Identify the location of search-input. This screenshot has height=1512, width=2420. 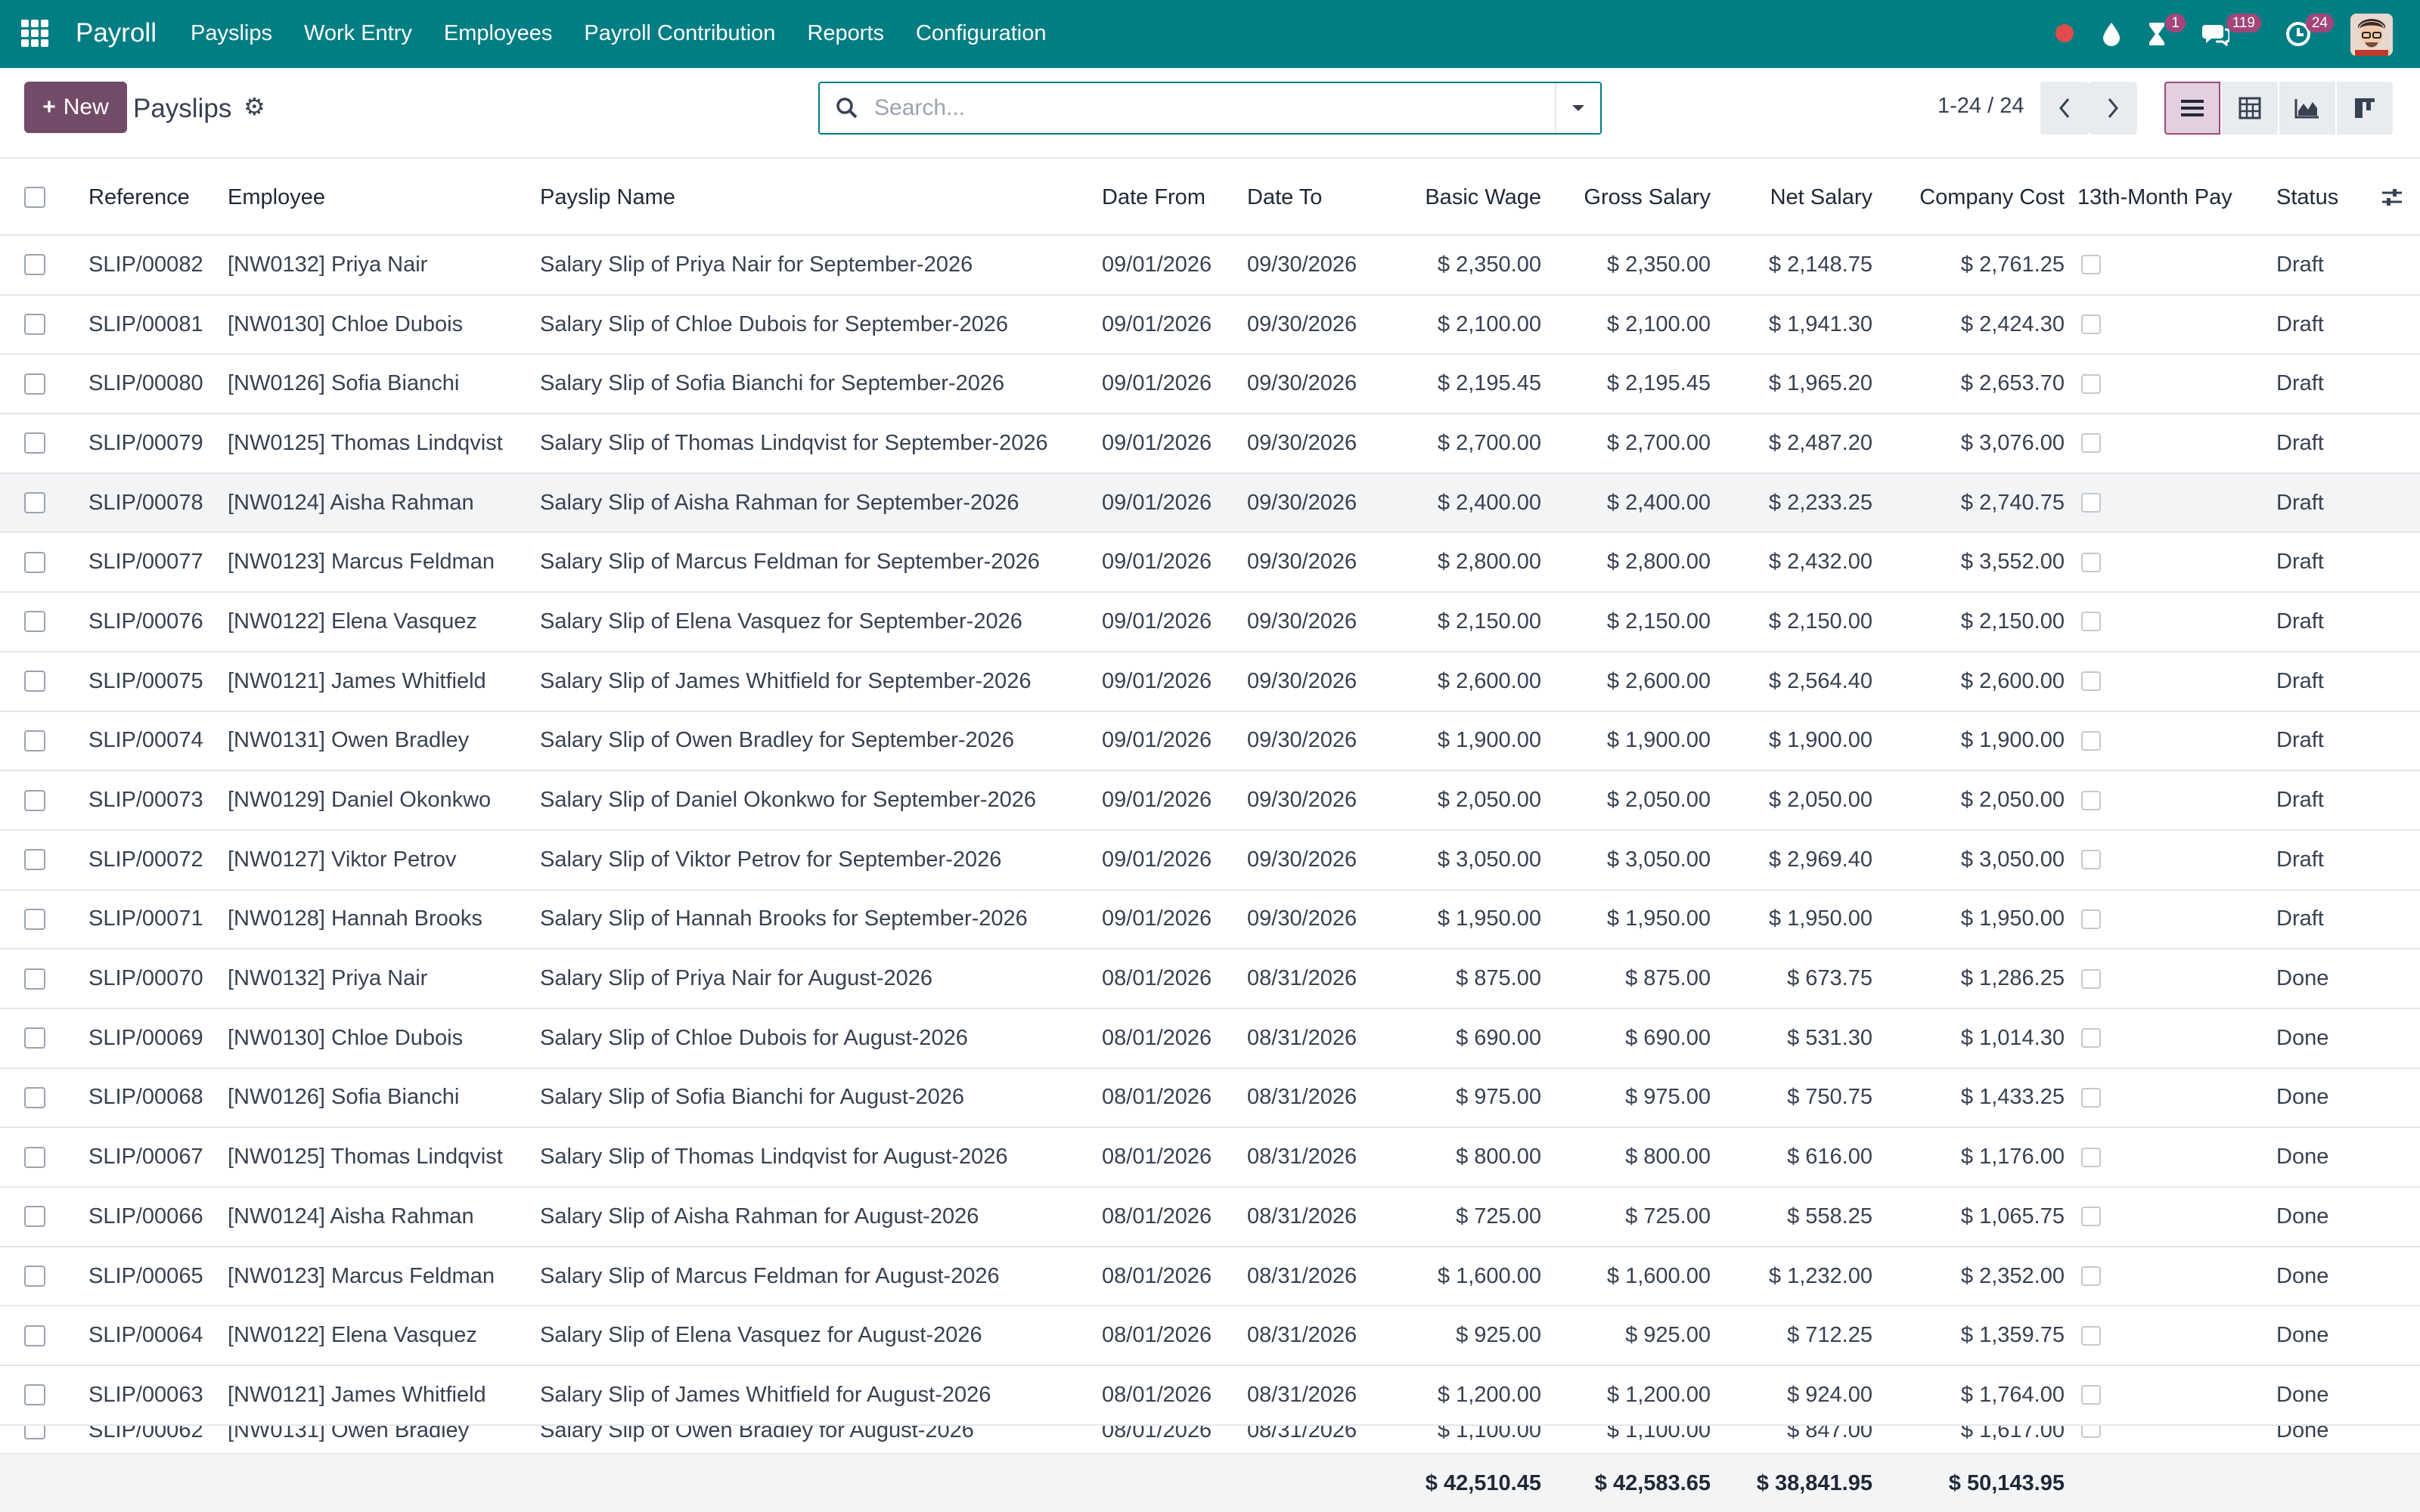
(1207, 108).